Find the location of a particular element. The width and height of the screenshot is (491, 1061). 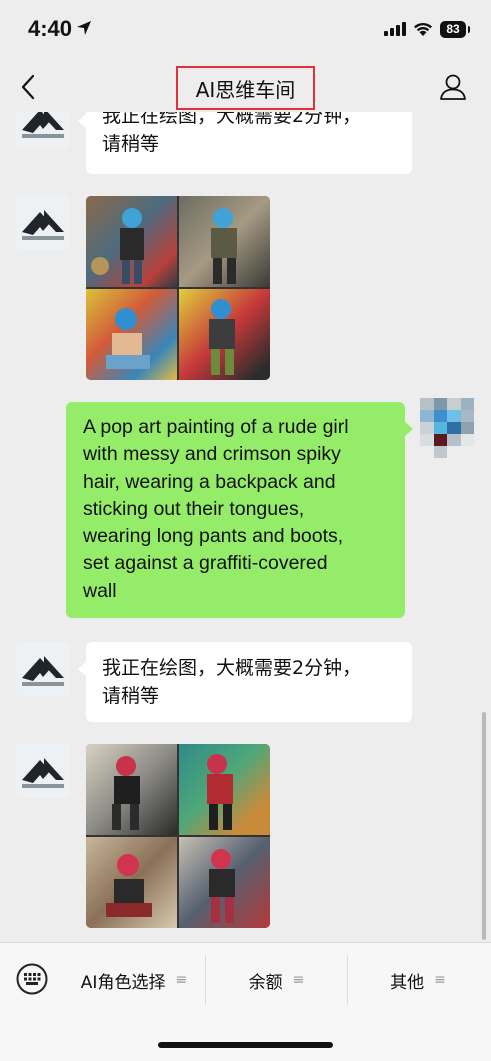

message-line: wall is located at coordinates (100, 590).